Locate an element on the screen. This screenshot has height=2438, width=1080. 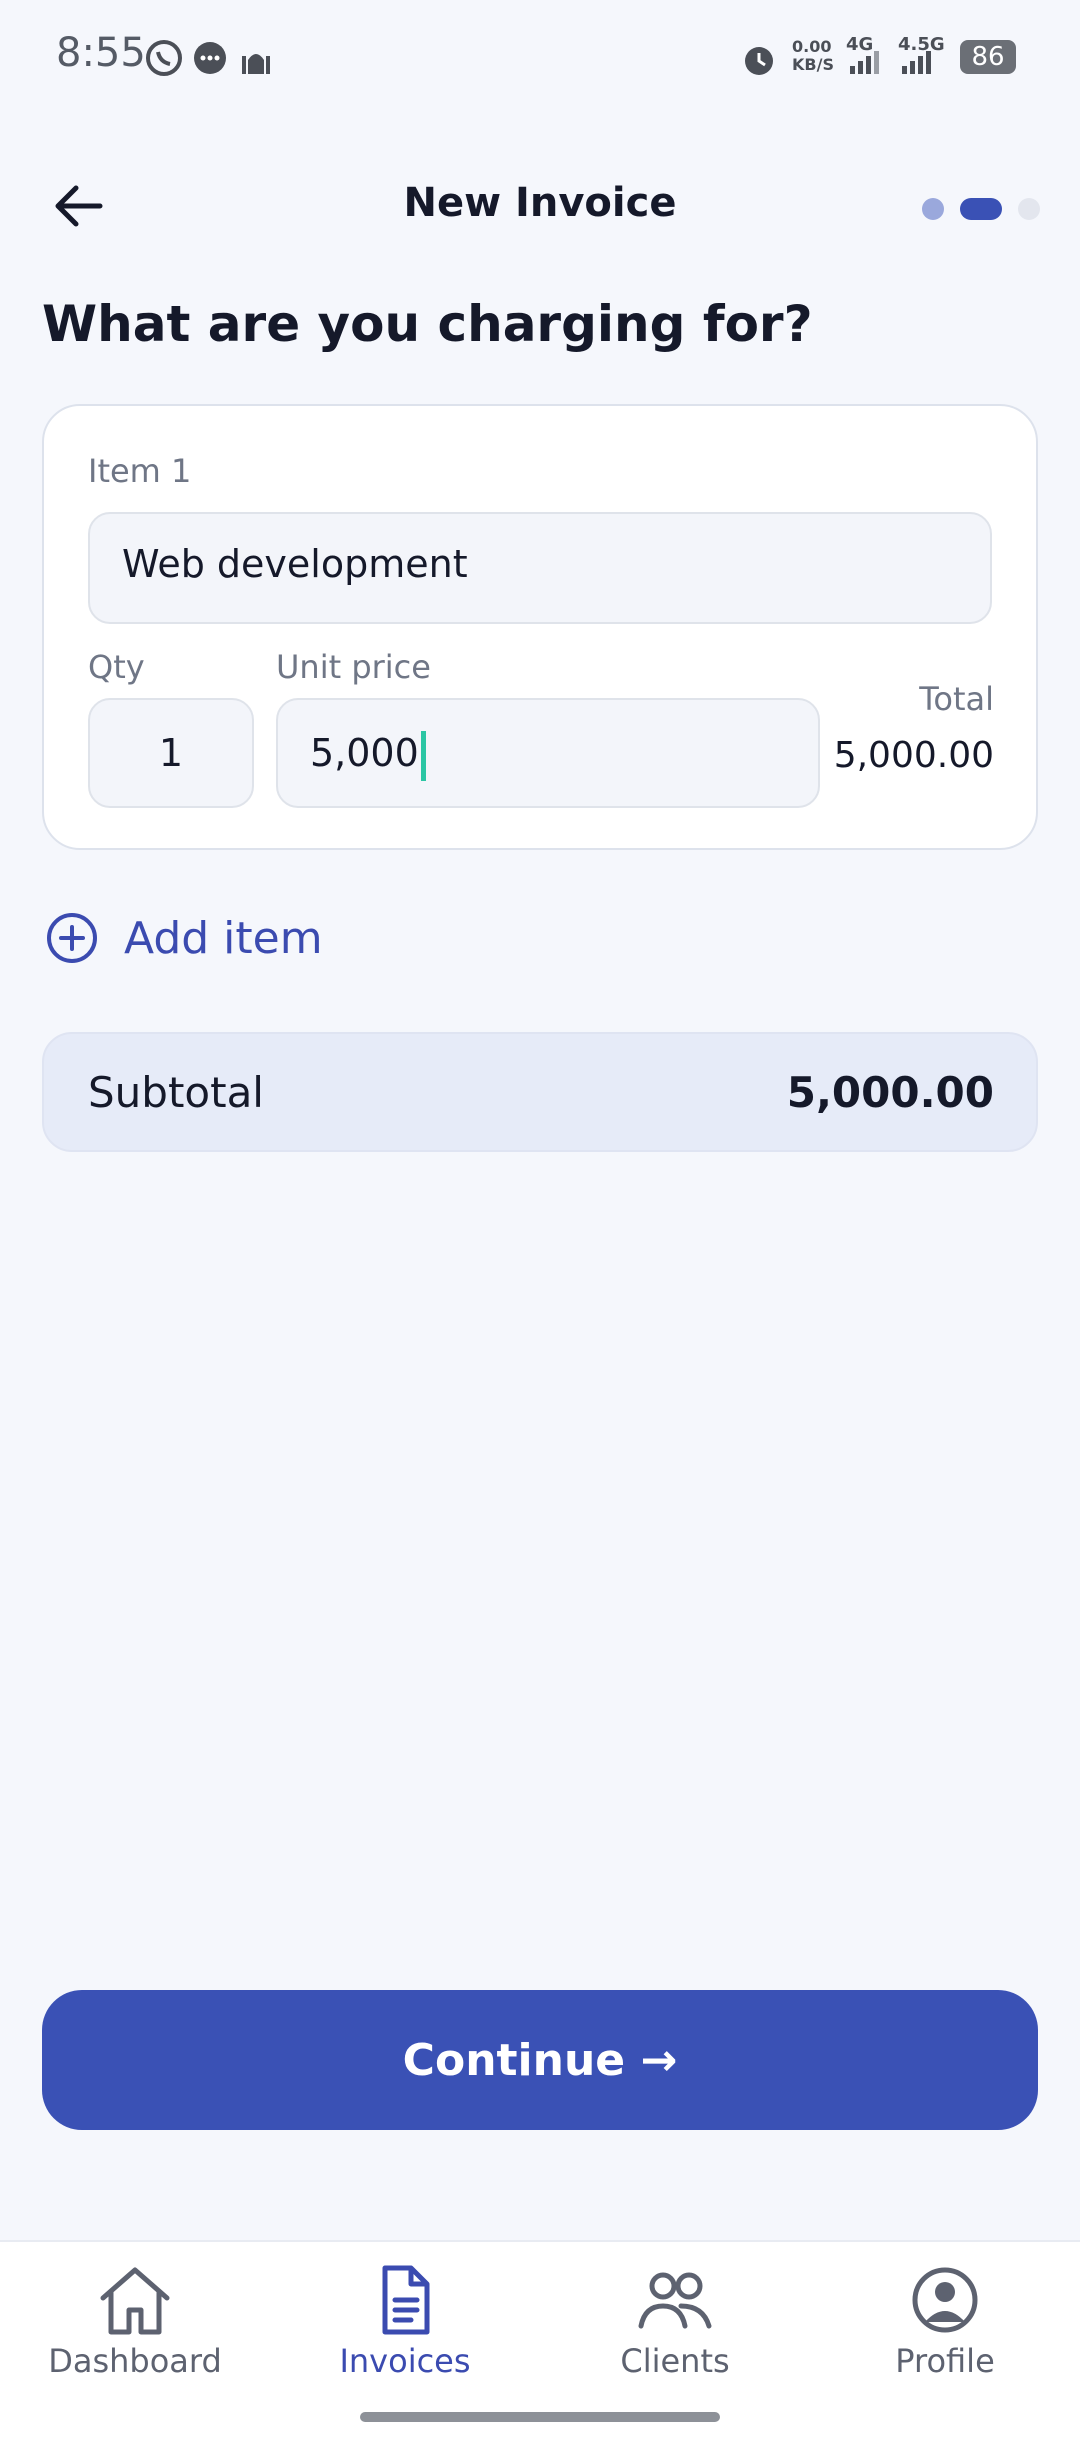
unit-price-label: Unit price is located at coordinates (353, 667).